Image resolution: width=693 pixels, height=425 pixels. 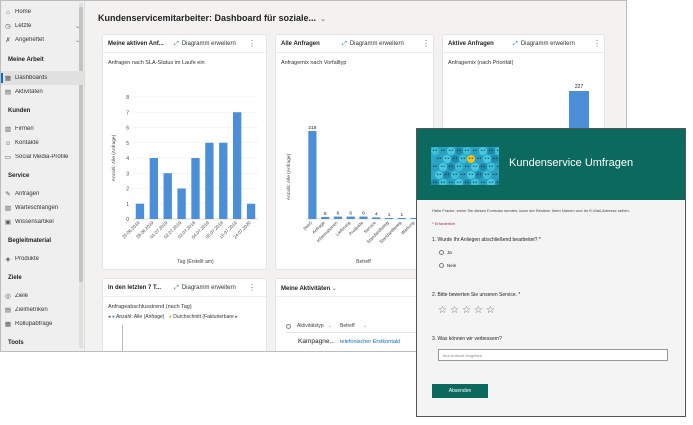 I want to click on sidebar-item-social-media-profile: ▭ Social Media-Profile, so click(x=42, y=157).